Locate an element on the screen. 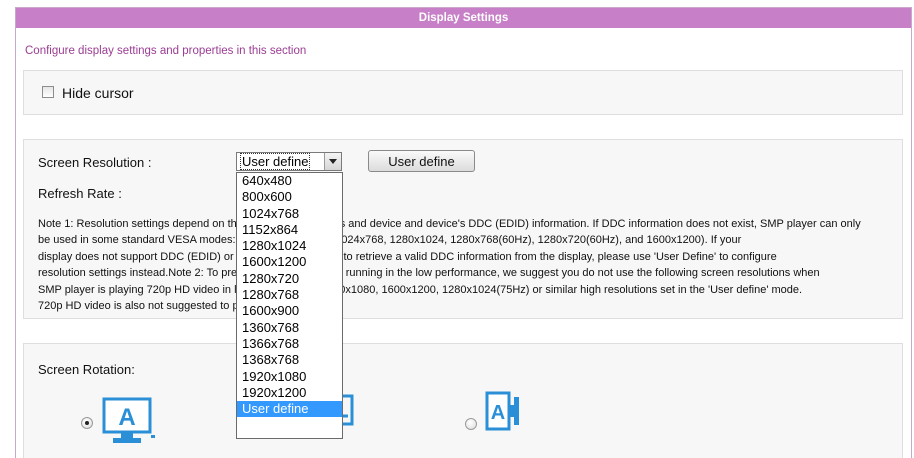 This screenshot has height=458, width=914. resolution-option: 1920x1080 is located at coordinates (289, 377).